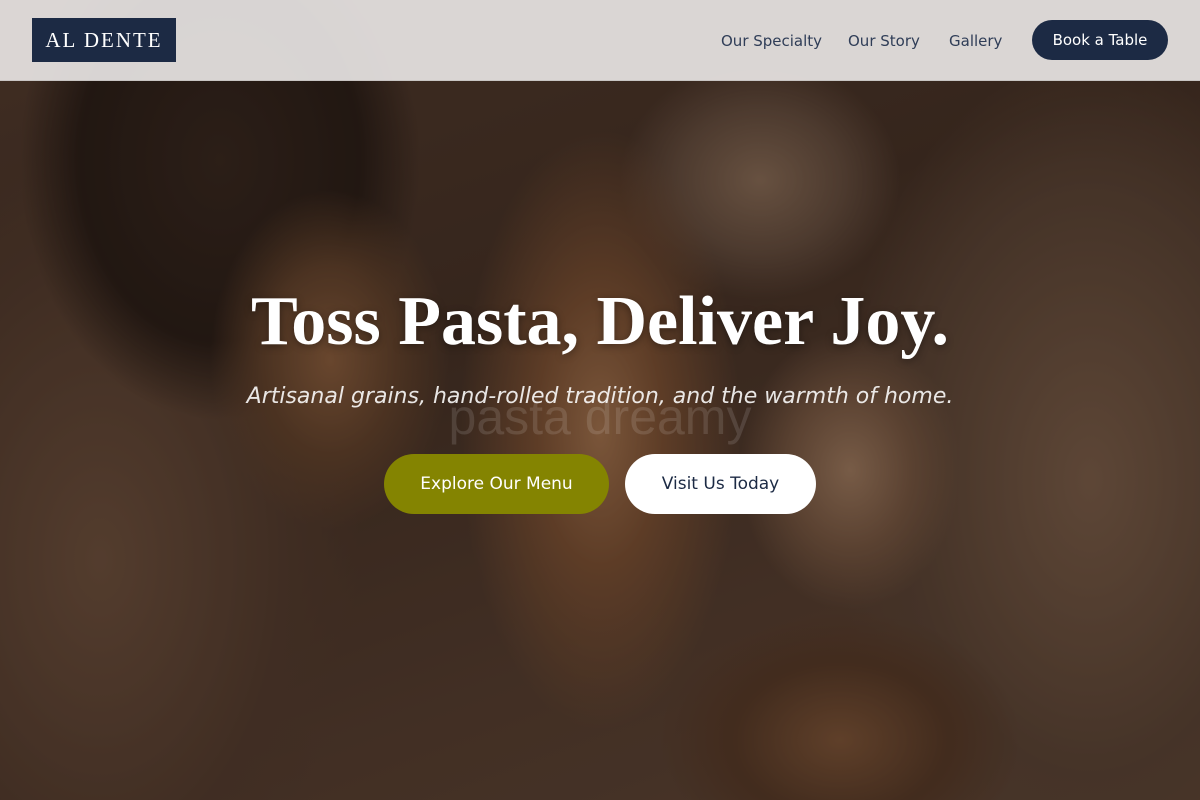  What do you see at coordinates (600, 321) in the screenshot?
I see `hero-headline: Toss Pasta, Deliver Joy.` at bounding box center [600, 321].